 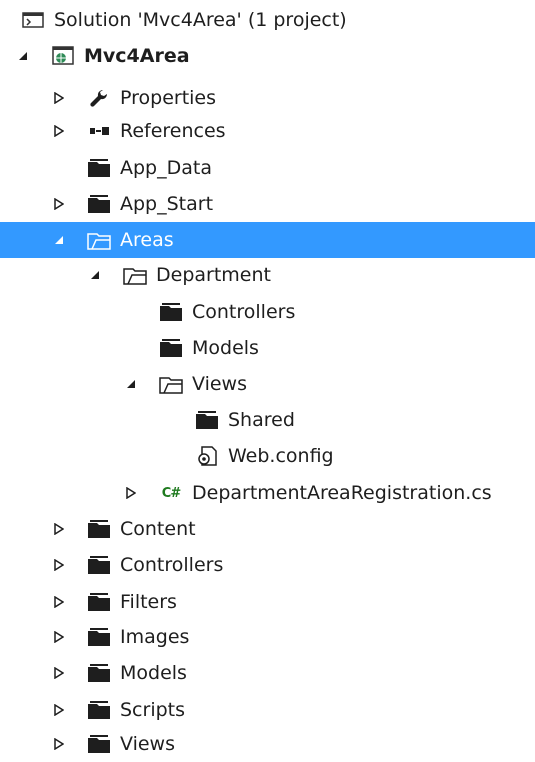 I want to click on tree-item-references: References, so click(x=267, y=131).